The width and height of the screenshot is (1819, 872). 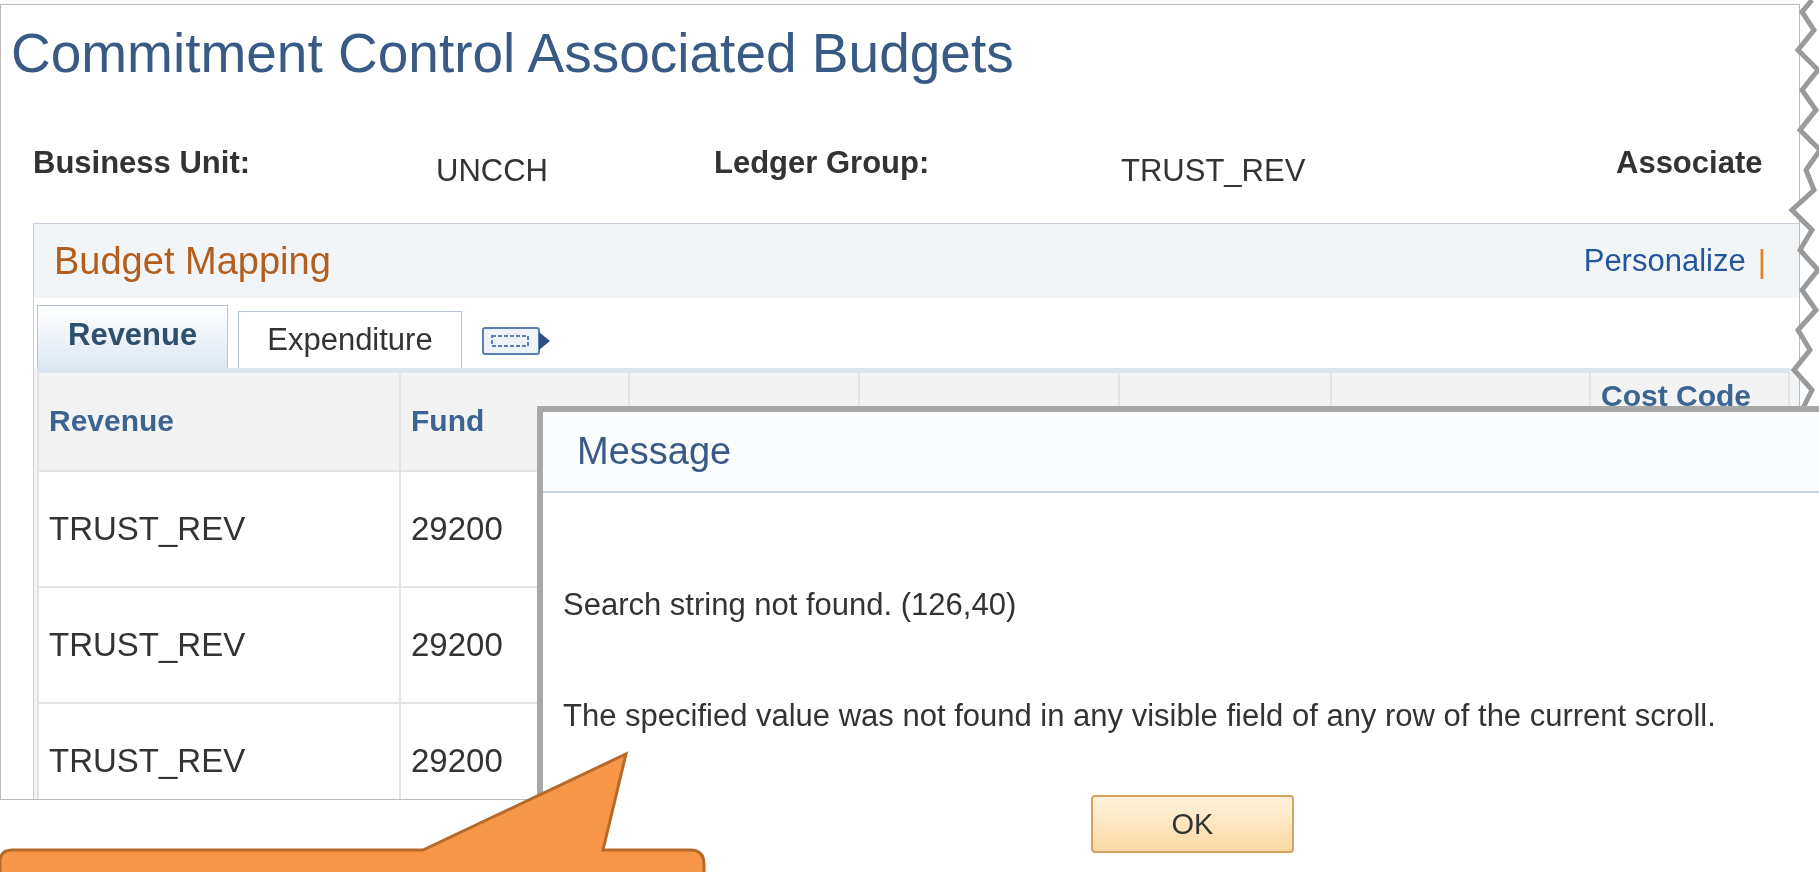 I want to click on column-header: Revenue, so click(x=219, y=420).